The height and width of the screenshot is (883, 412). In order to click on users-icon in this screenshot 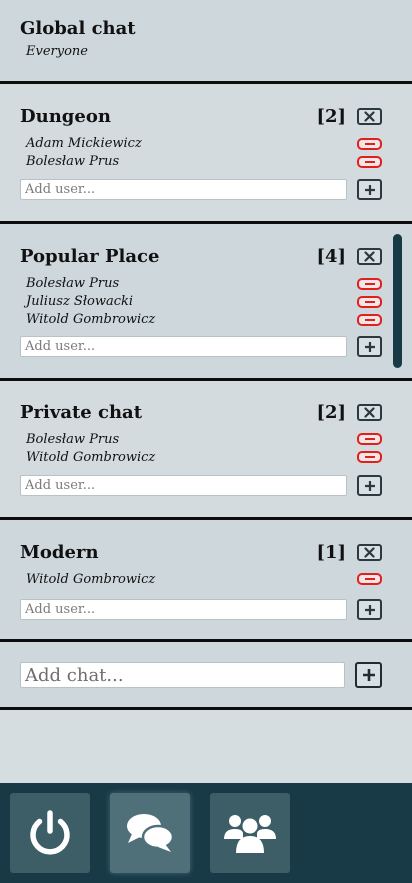, I will do `click(250, 834)`.